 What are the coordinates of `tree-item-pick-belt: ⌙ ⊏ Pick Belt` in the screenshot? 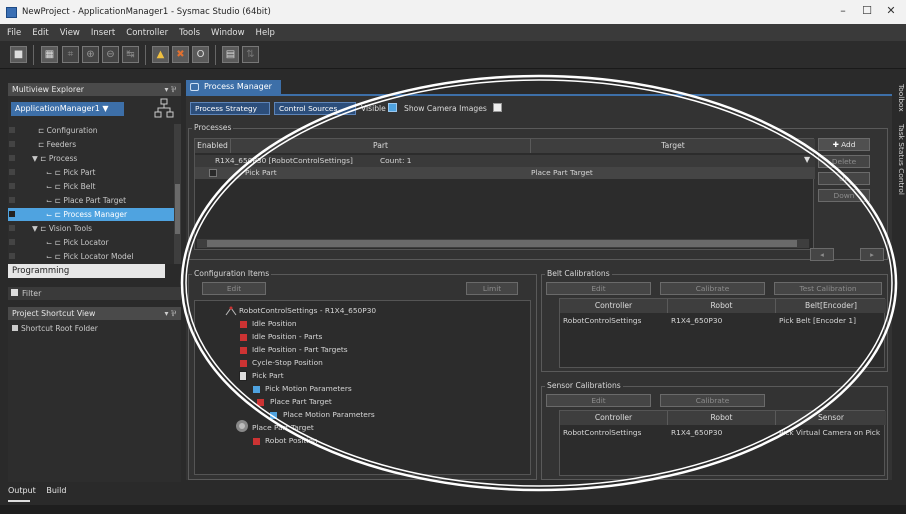 It's located at (91, 186).